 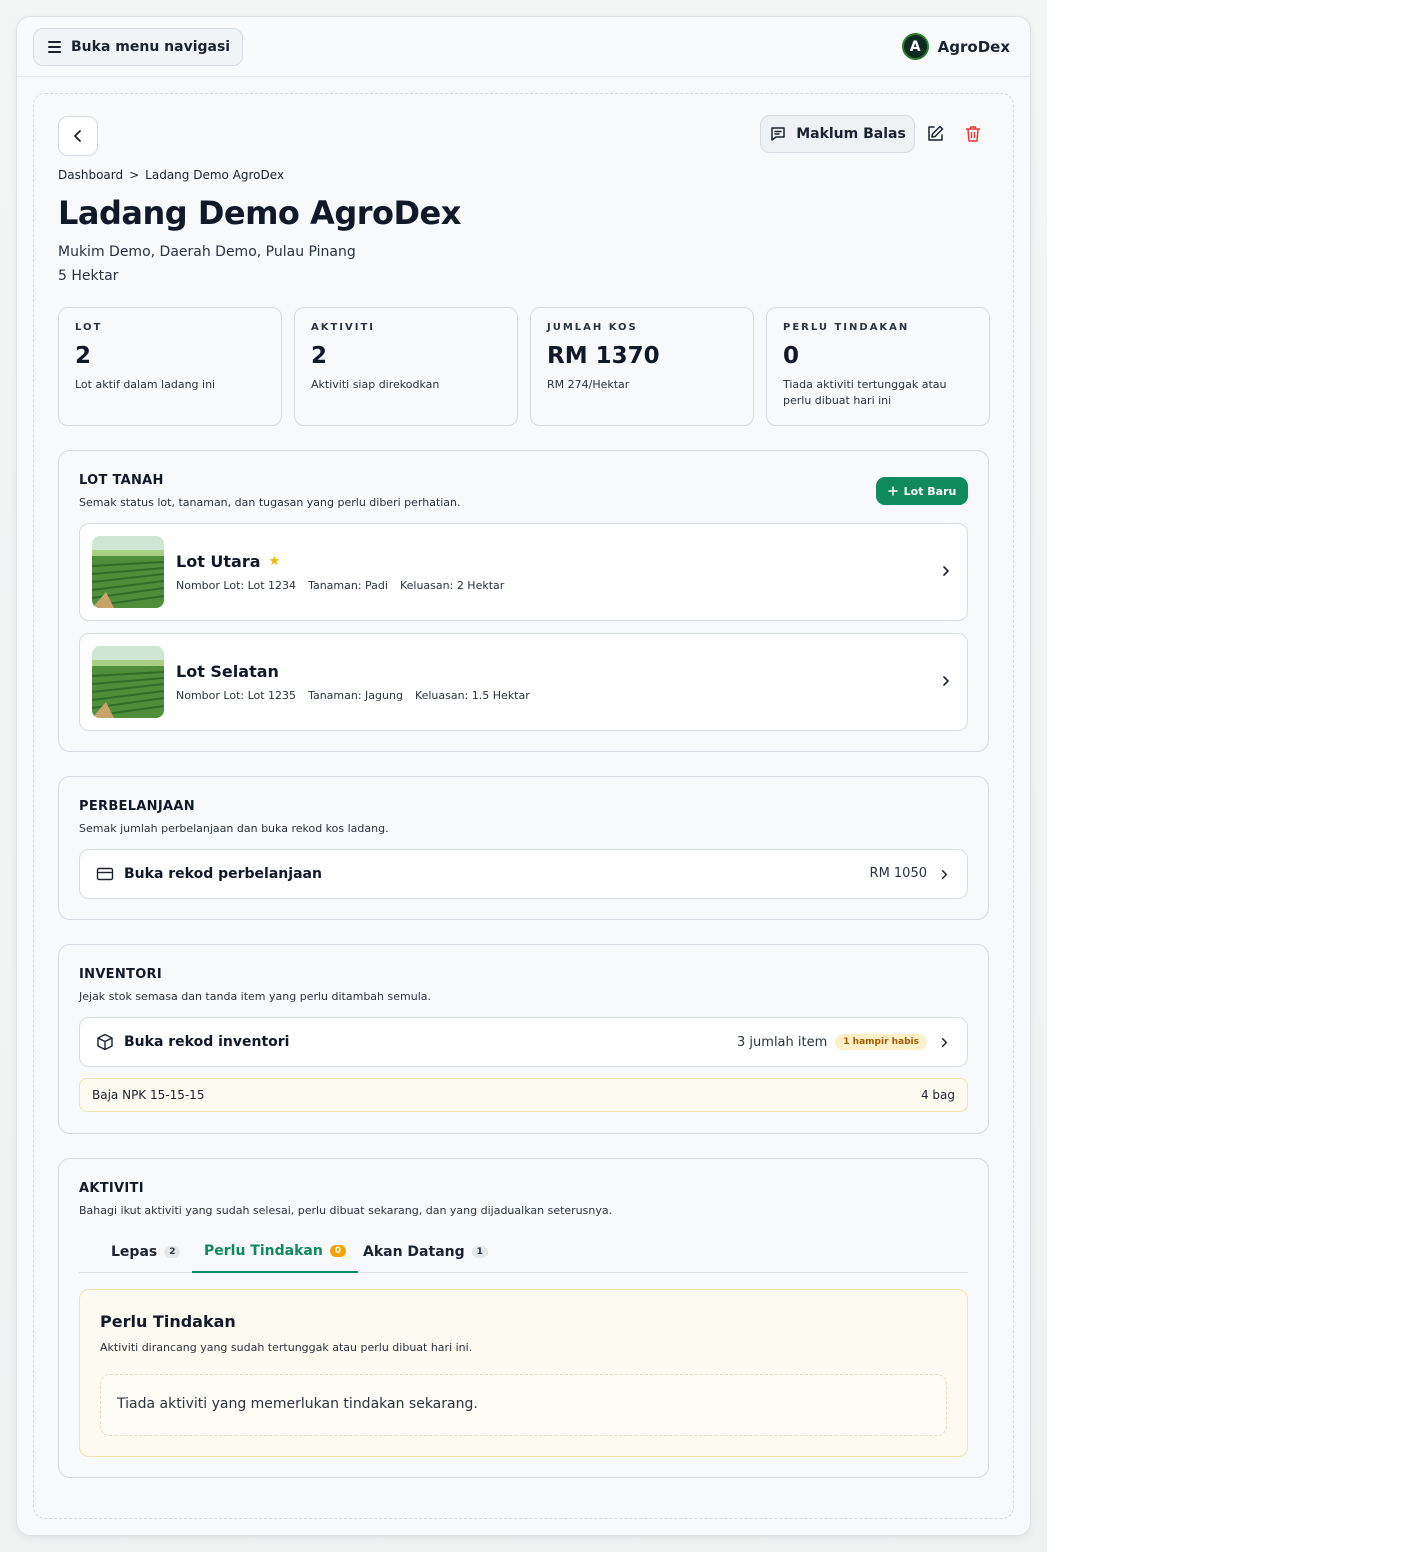 What do you see at coordinates (846, 327) in the screenshot?
I see `stat-label: PERLU TINDAKAN` at bounding box center [846, 327].